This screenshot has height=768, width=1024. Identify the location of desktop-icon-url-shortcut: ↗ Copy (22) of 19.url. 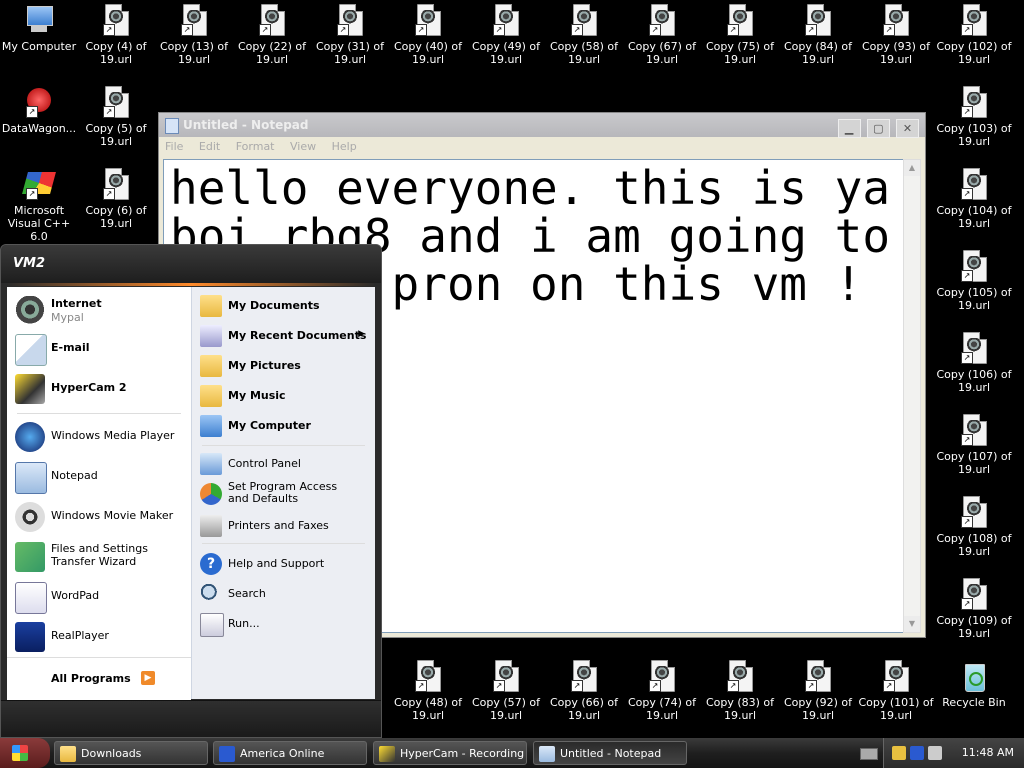
(272, 41).